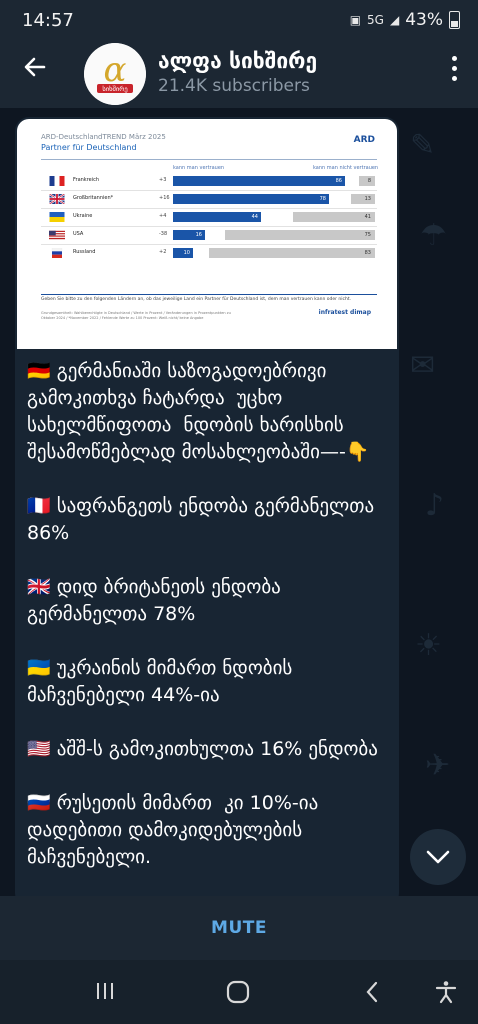  I want to click on trust-value: 16, so click(198, 235).